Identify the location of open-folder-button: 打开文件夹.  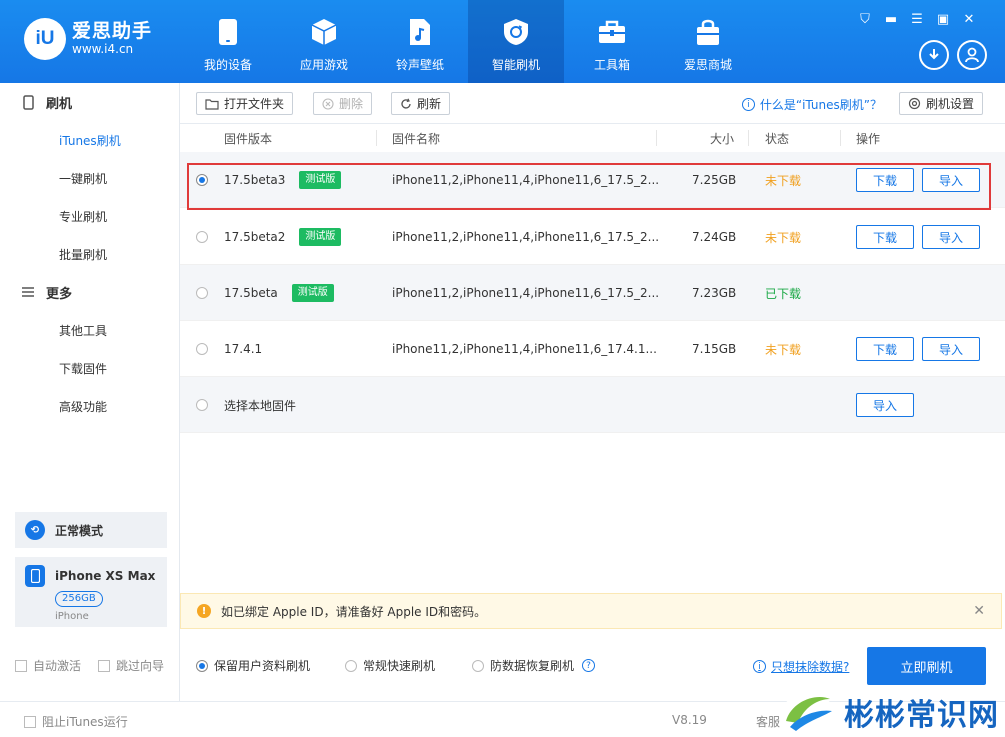
(245, 103).